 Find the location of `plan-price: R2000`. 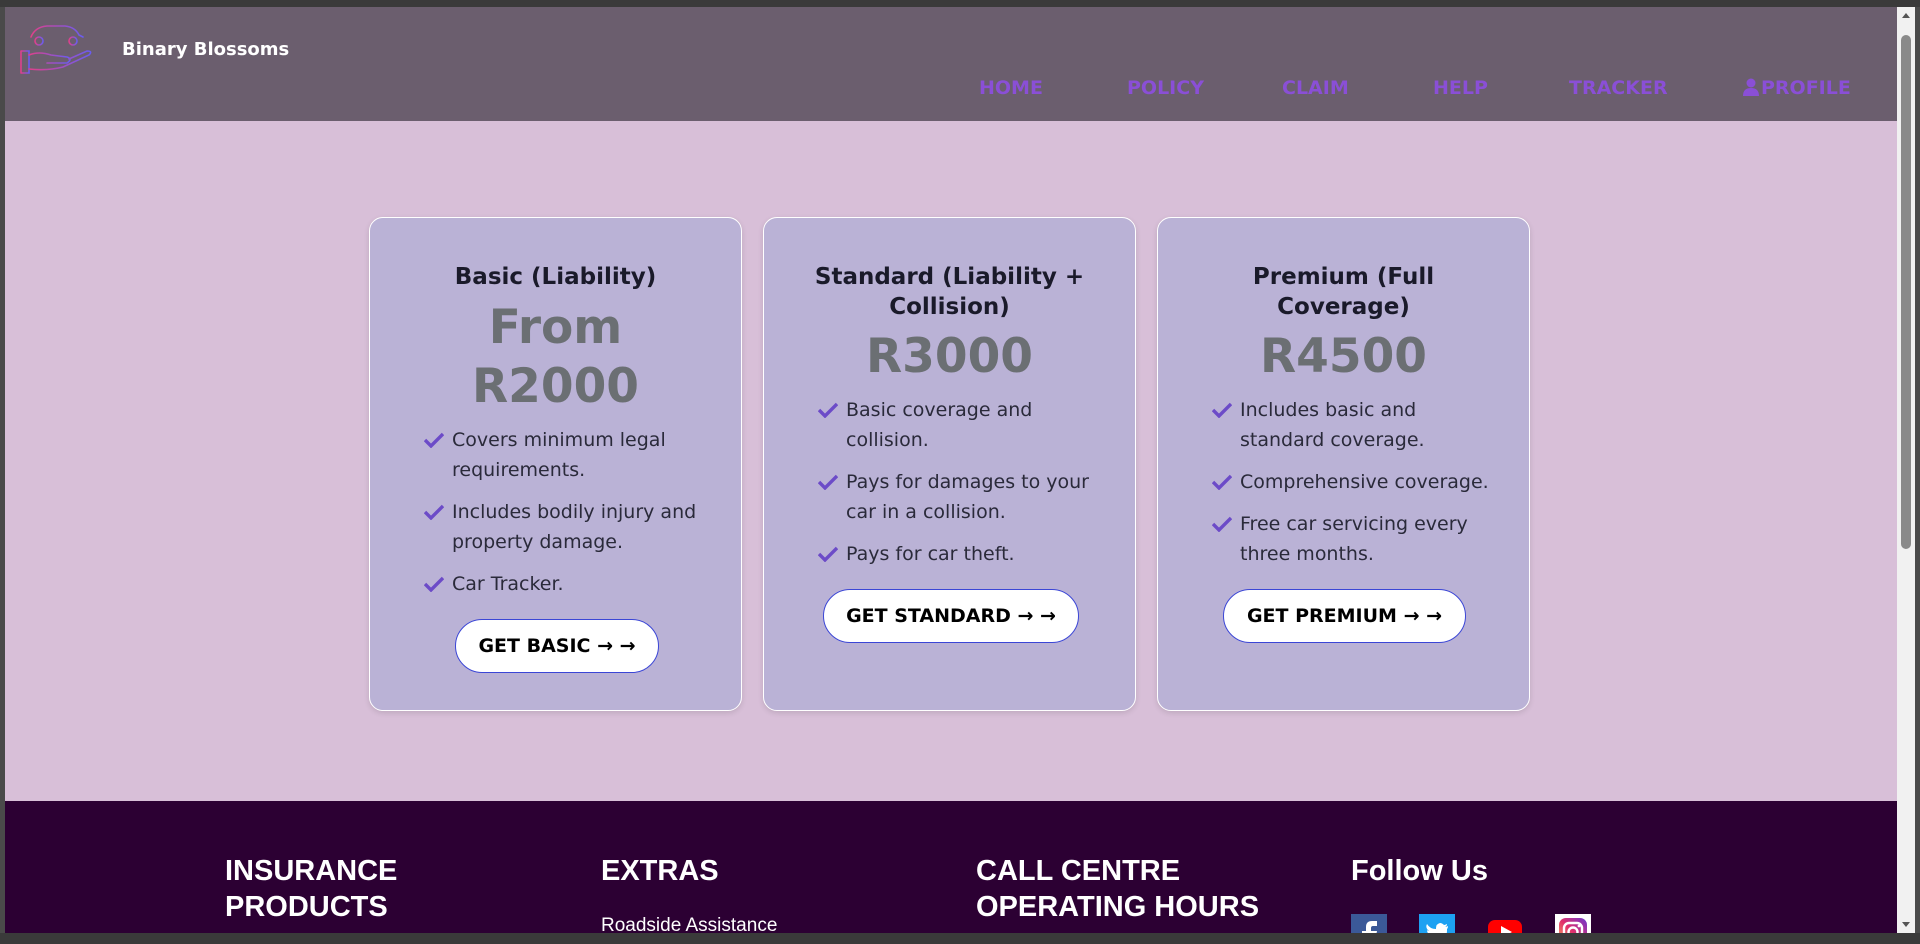

plan-price: R2000 is located at coordinates (555, 386).